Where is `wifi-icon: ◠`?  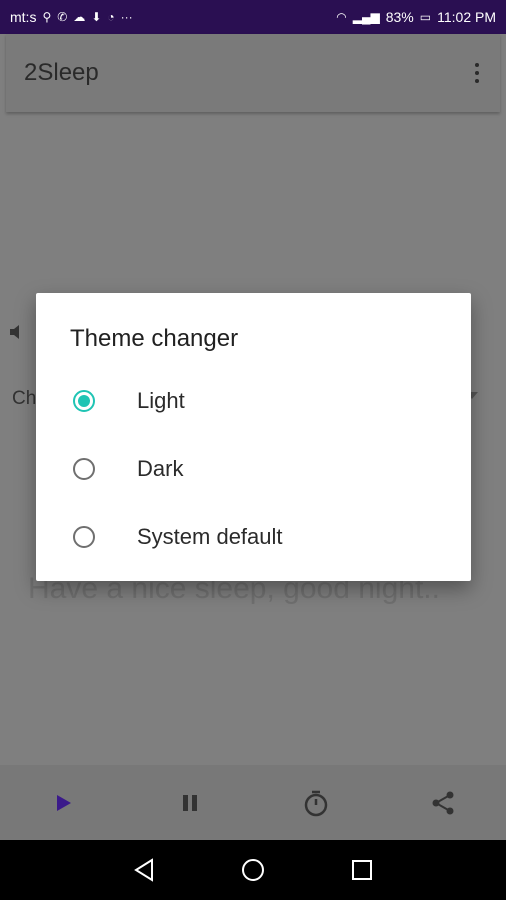
wifi-icon: ◠ is located at coordinates (341, 17).